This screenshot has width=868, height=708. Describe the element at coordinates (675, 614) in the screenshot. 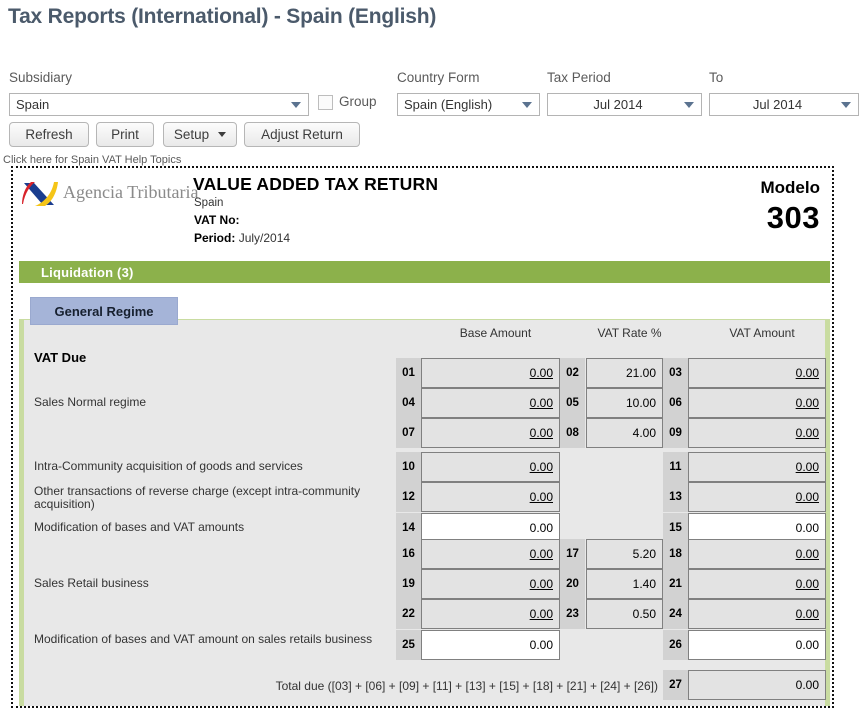

I see `box-number-24: 24` at that location.